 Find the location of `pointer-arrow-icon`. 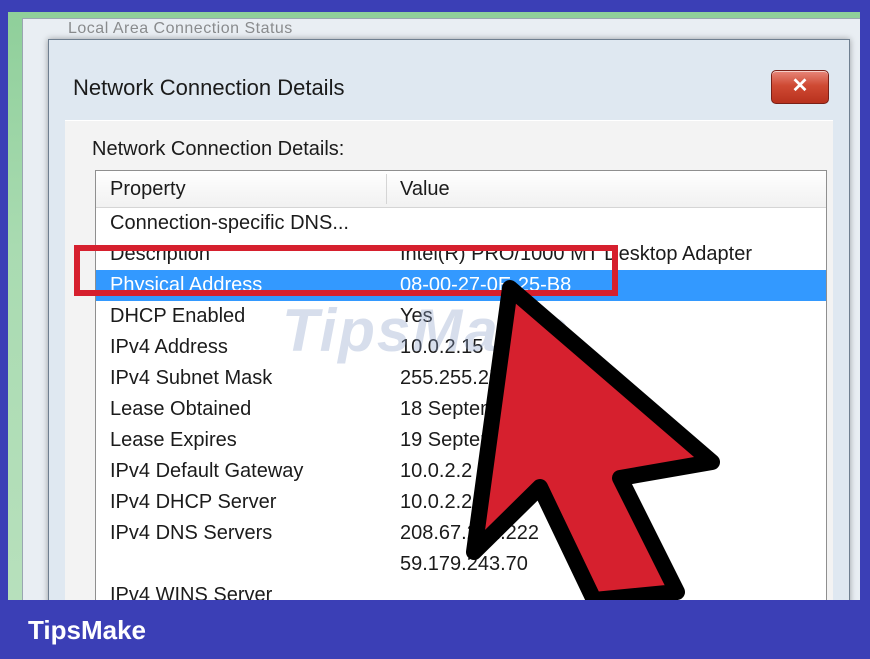

pointer-arrow-icon is located at coordinates (593, 444).